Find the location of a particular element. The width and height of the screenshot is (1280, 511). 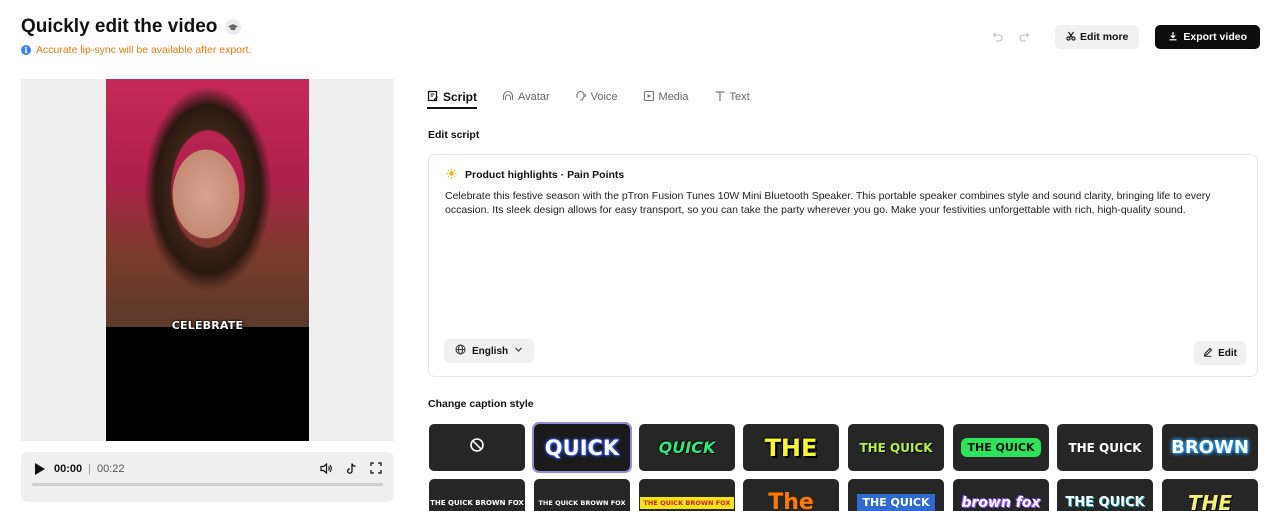

volume-icon is located at coordinates (326, 468).